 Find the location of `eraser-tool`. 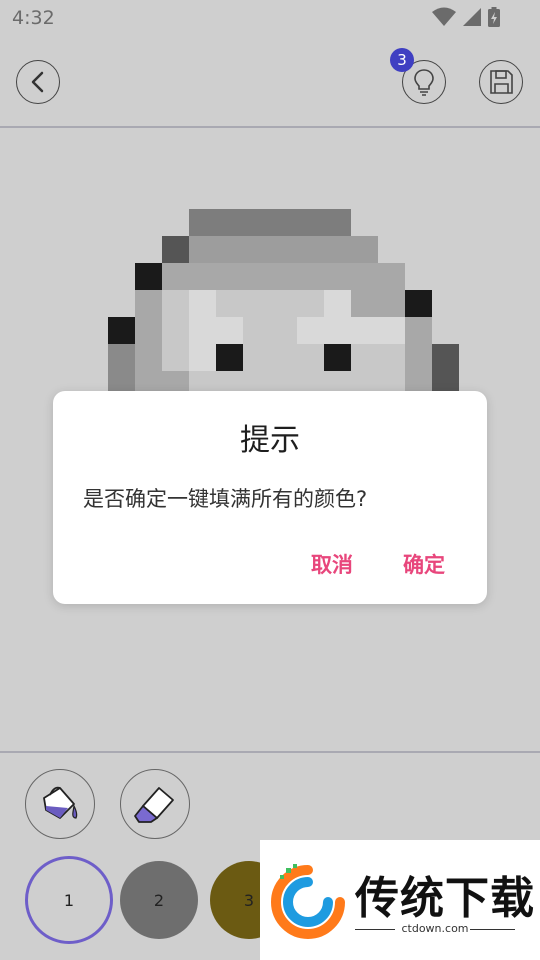

eraser-tool is located at coordinates (155, 804).